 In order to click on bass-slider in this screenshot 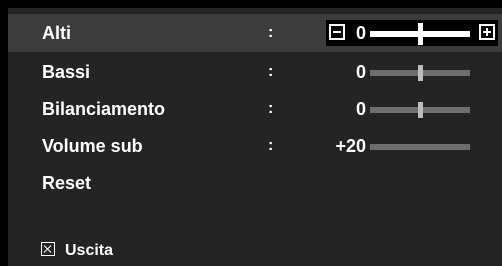, I will do `click(420, 73)`.